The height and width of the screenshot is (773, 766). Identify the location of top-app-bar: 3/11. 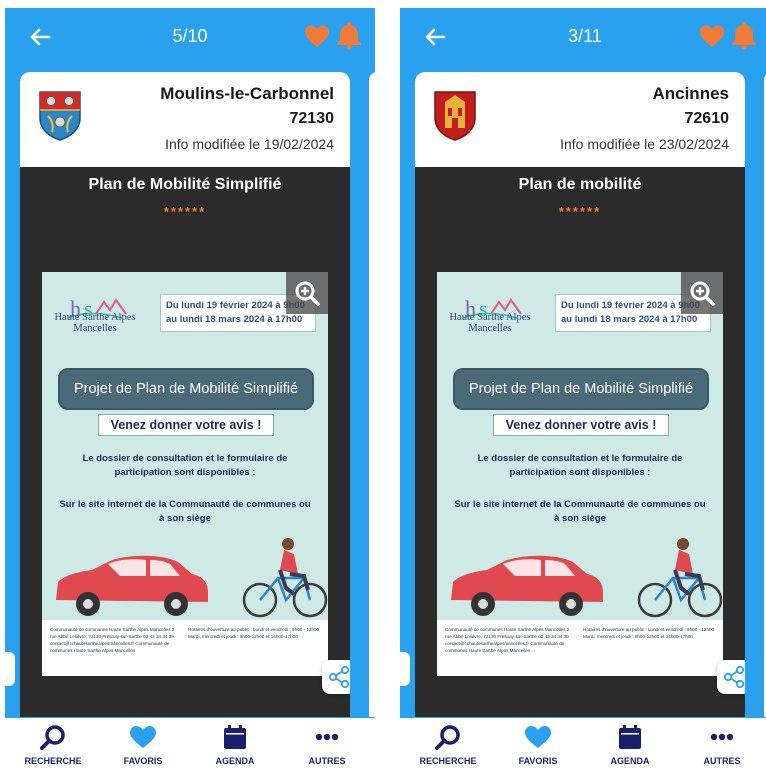
(583, 38).